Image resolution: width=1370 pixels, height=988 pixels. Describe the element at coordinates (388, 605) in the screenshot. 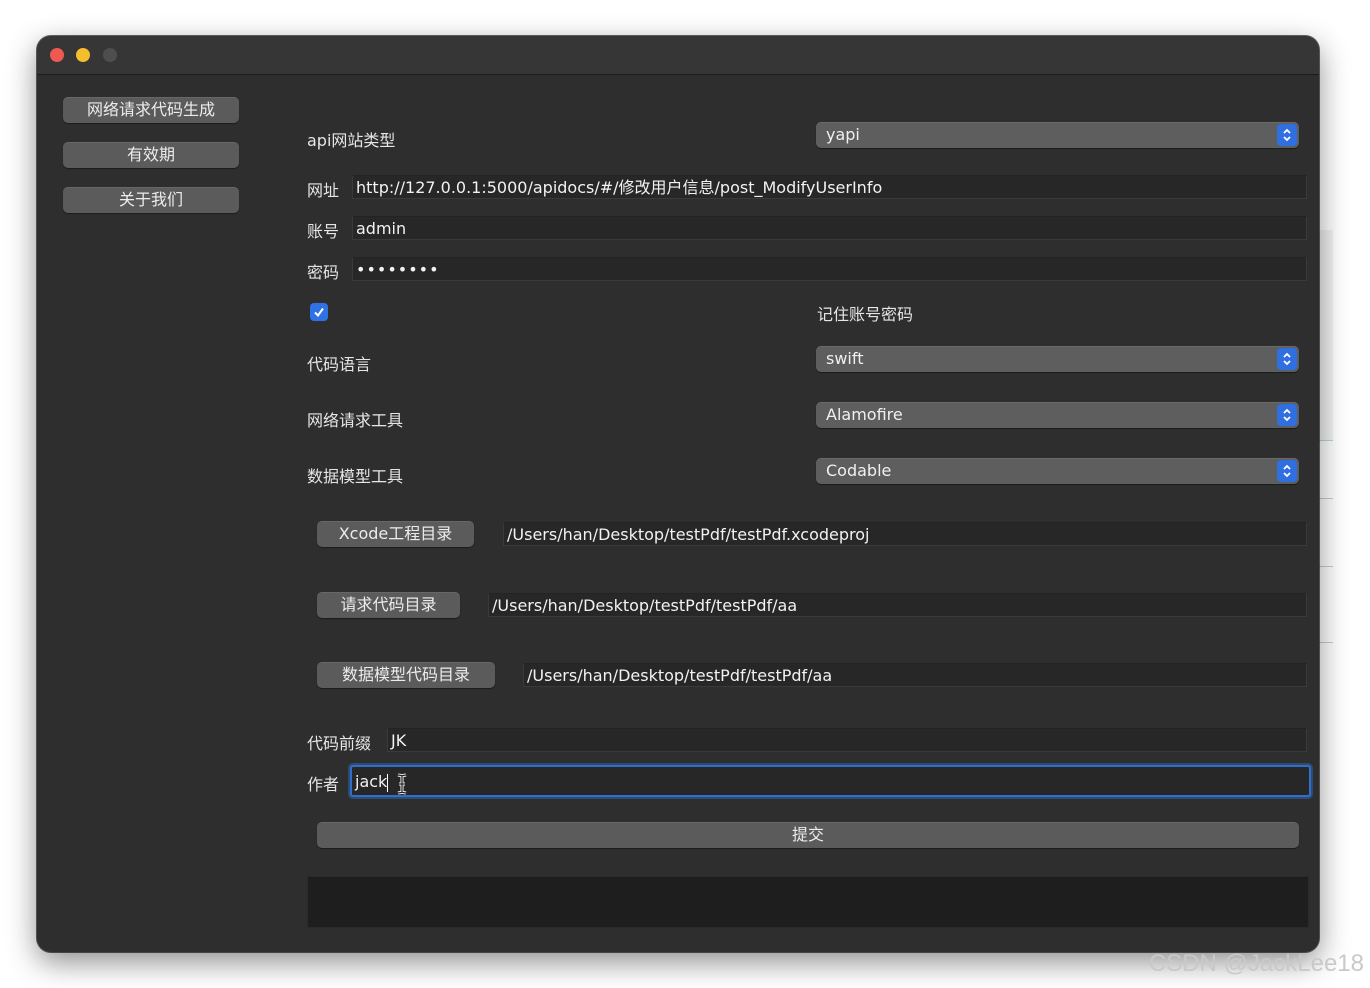

I see `request-dir-button: 请求代码目录` at that location.